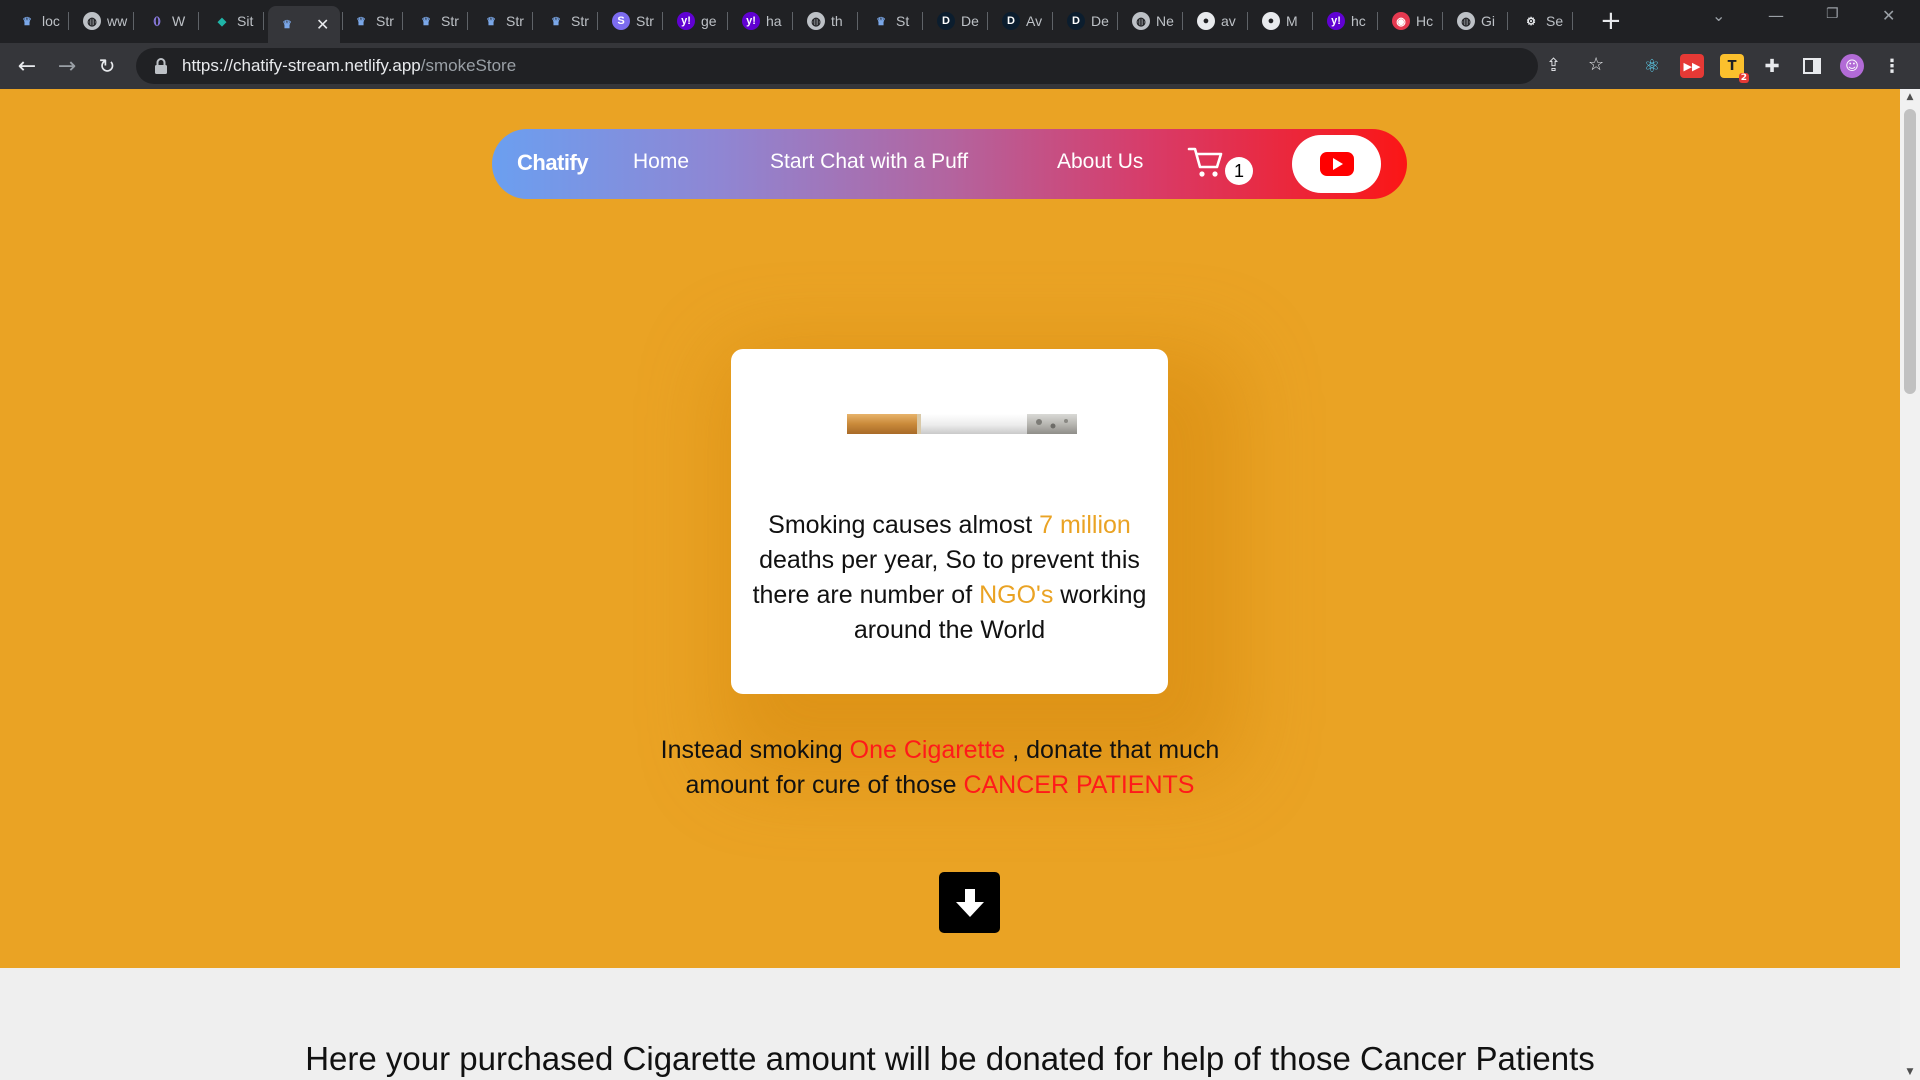 This screenshot has height=1080, width=1920. What do you see at coordinates (1358, 21) in the screenshot?
I see `tab-title: hc` at bounding box center [1358, 21].